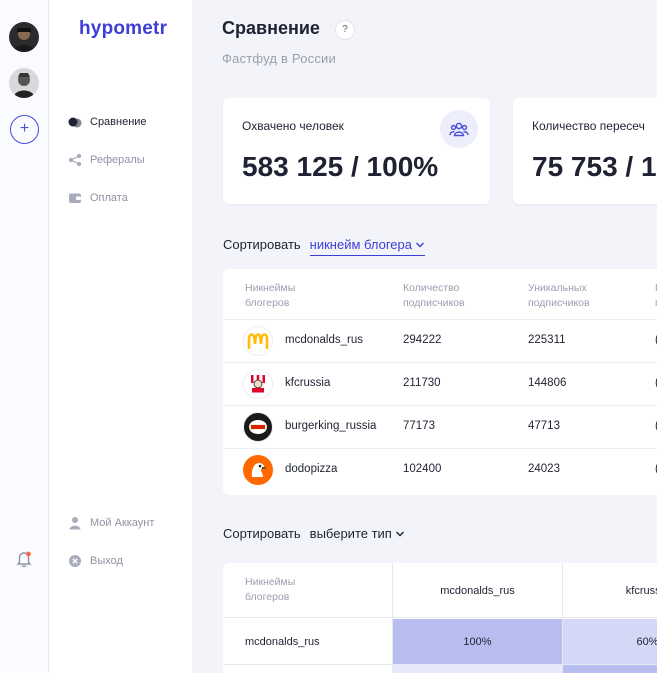 The height and width of the screenshot is (673, 657). I want to click on user-icon, so click(75, 523).